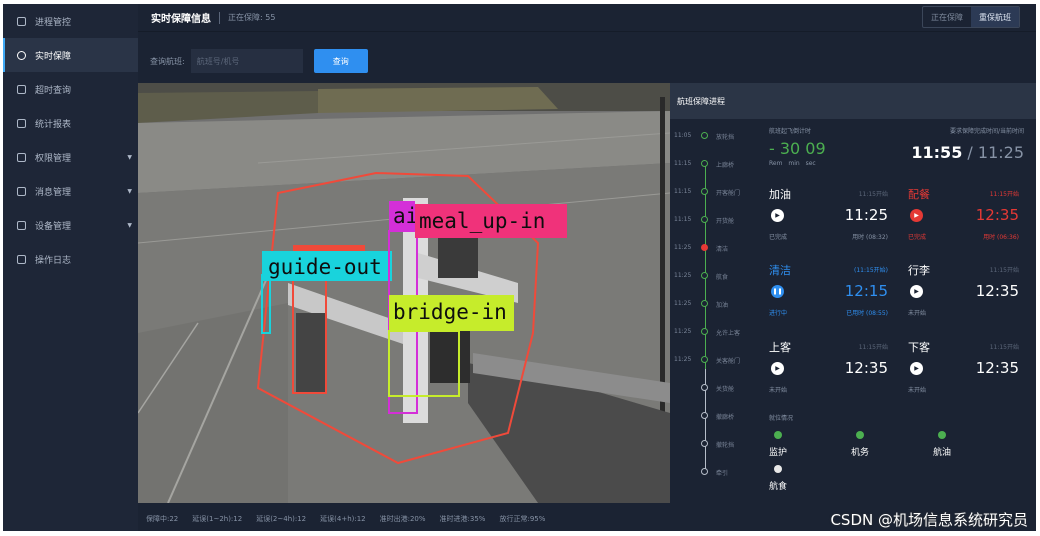 This screenshot has height=536, width=1040. What do you see at coordinates (683, 135) in the screenshot?
I see `timeline-time: 11:05` at bounding box center [683, 135].